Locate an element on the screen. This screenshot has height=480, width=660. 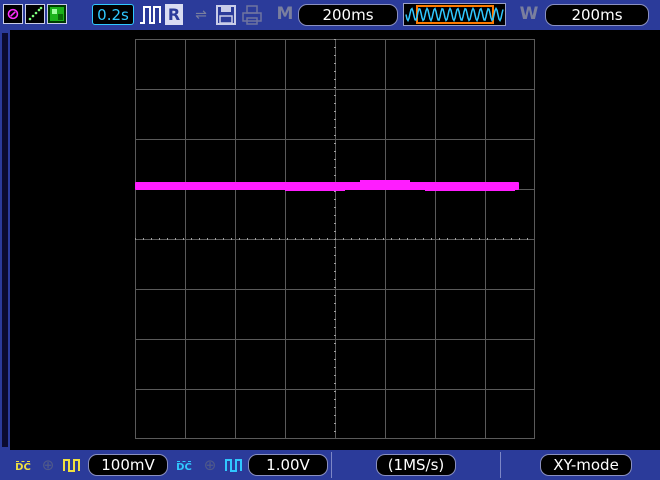
waveform-preview is located at coordinates (454, 14).